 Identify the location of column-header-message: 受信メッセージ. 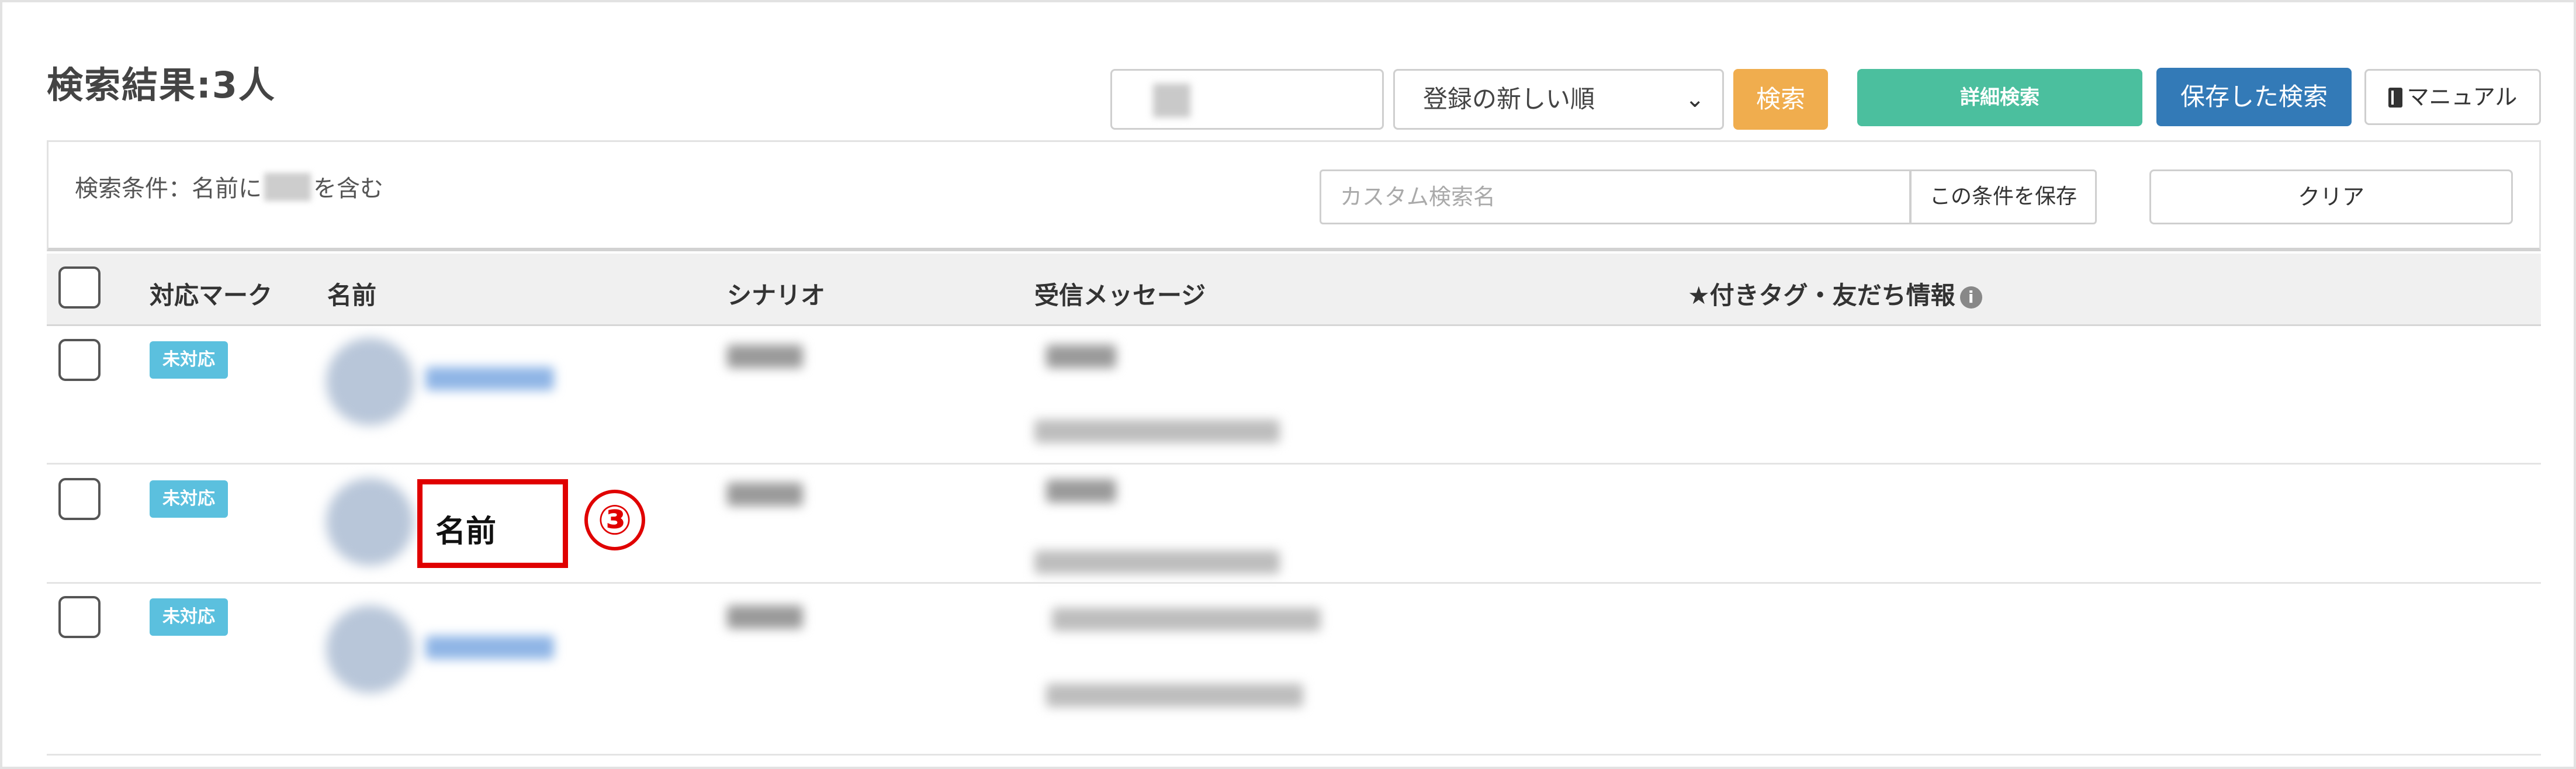
(1120, 295).